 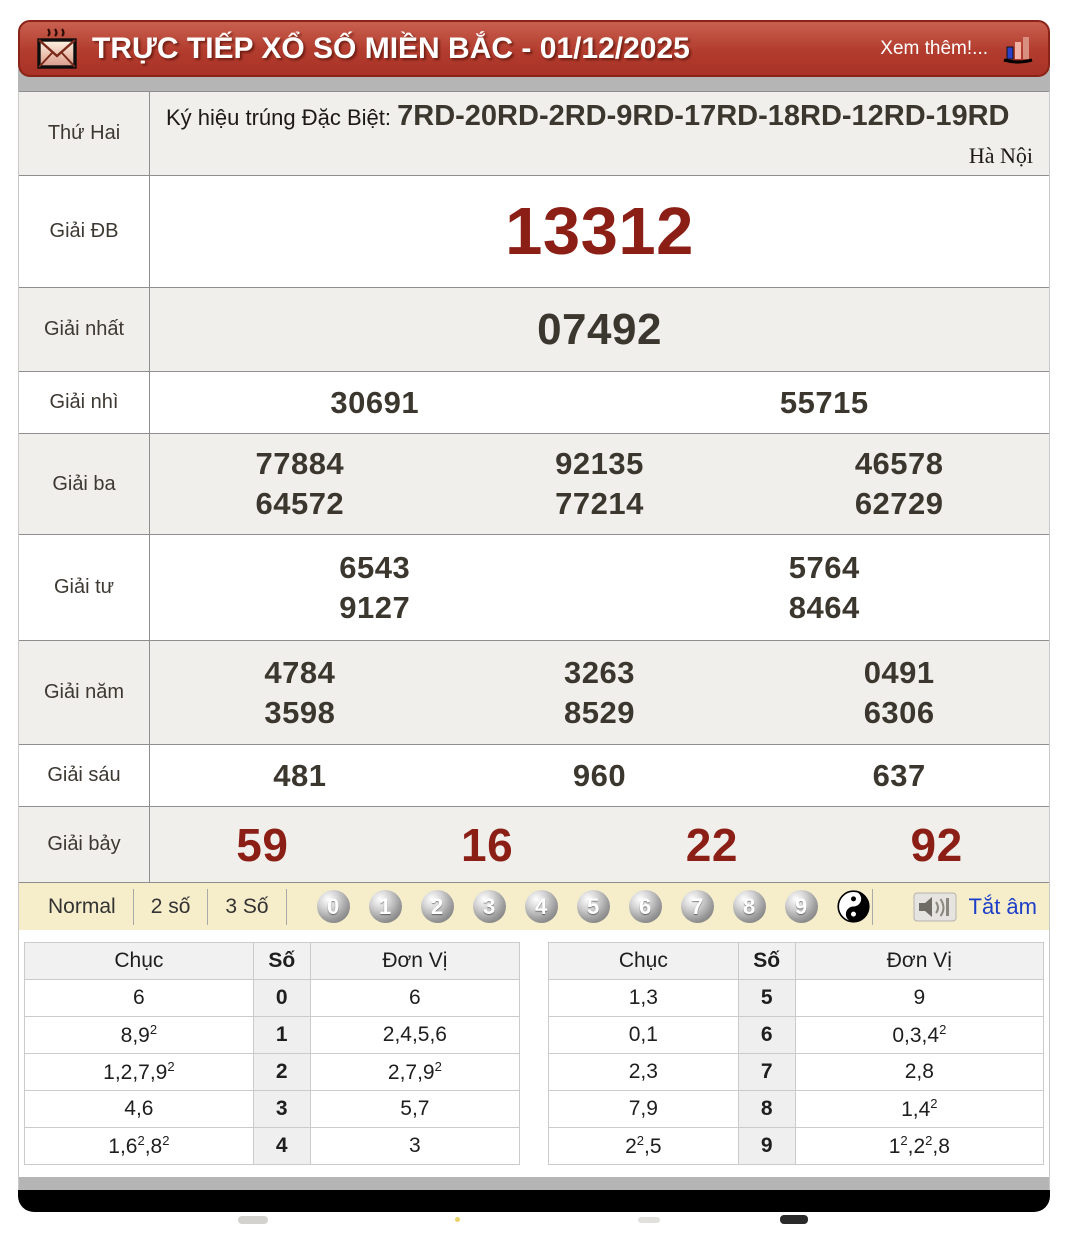 What do you see at coordinates (711, 844) in the screenshot?
I see `prize-number: 22` at bounding box center [711, 844].